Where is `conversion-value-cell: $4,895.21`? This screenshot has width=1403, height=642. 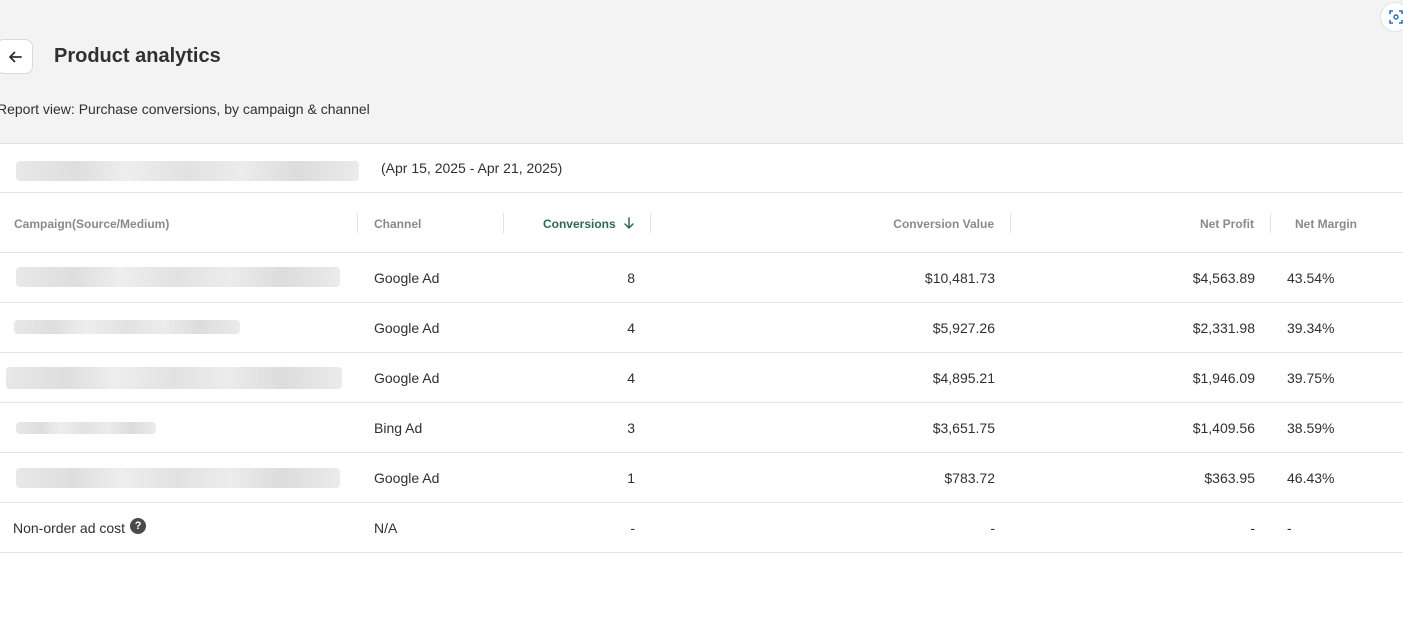 conversion-value-cell: $4,895.21 is located at coordinates (963, 378).